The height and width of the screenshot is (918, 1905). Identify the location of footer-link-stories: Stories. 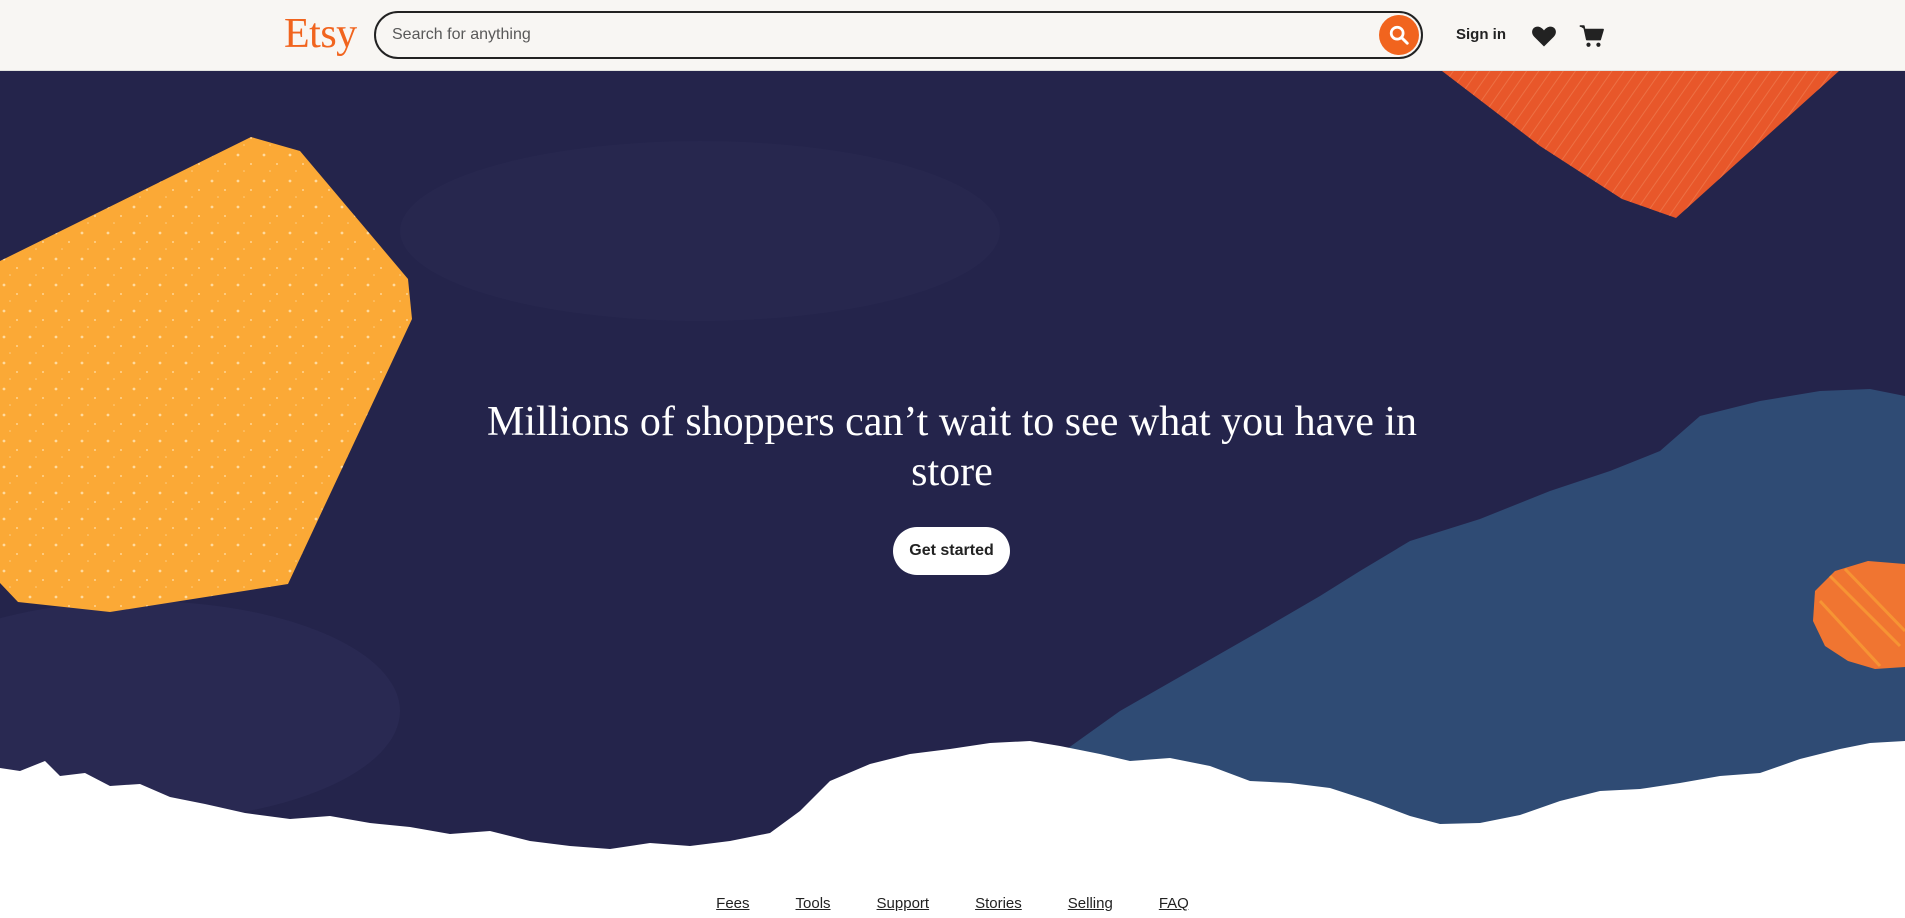
(998, 906).